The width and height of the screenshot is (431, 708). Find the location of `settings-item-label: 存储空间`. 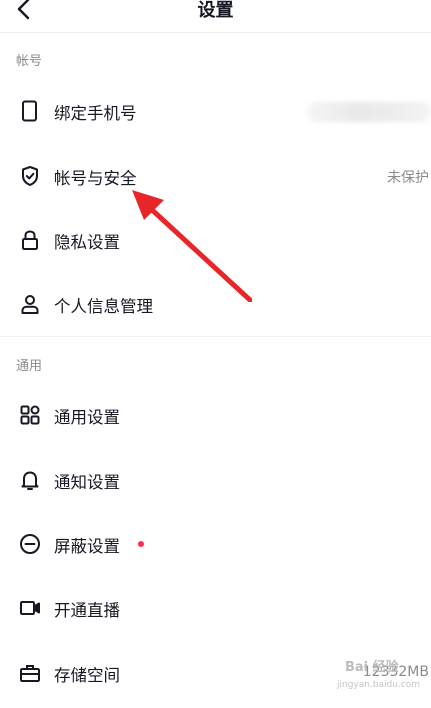

settings-item-label: 存储空间 is located at coordinates (87, 675).